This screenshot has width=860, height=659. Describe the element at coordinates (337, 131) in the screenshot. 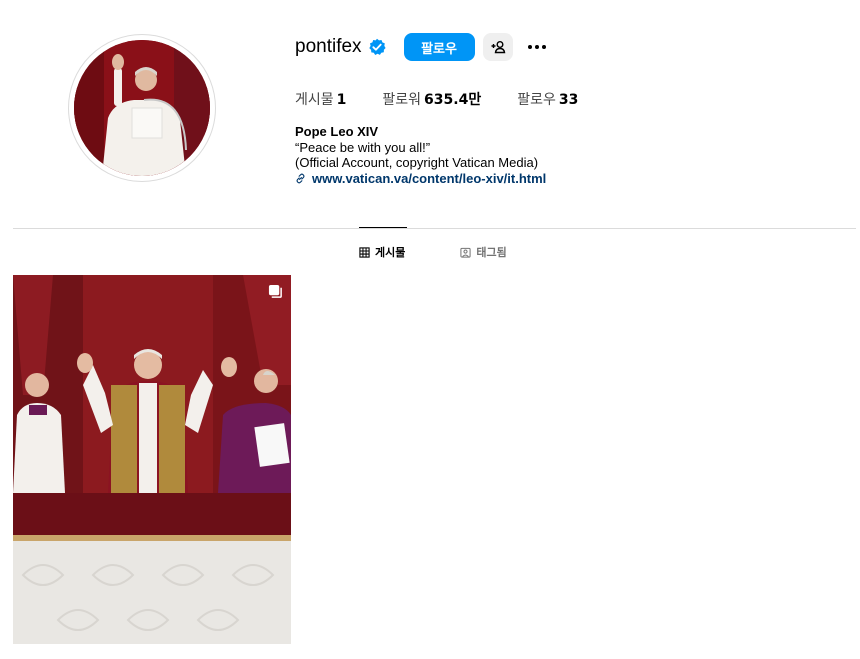

I see `display-name: Pope Leo XIV` at that location.